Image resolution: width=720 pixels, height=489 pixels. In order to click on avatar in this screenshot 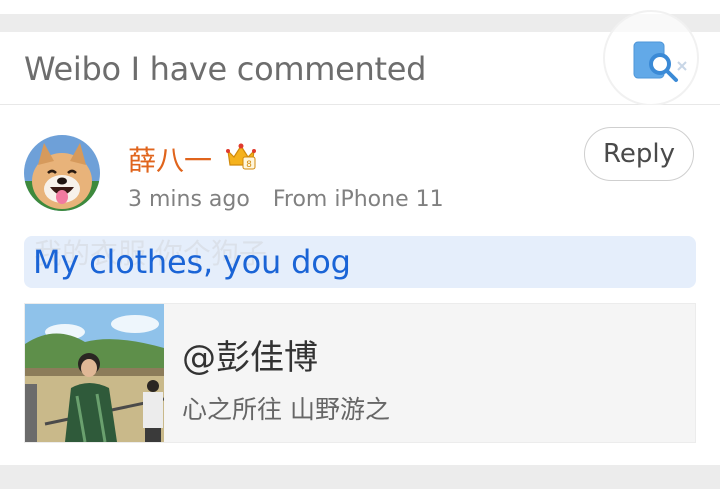, I will do `click(62, 173)`.